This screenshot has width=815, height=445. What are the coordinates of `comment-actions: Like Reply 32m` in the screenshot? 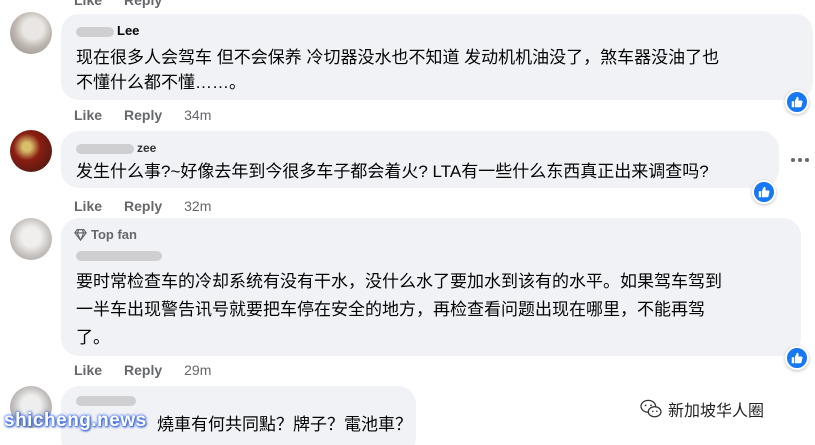 It's located at (142, 206).